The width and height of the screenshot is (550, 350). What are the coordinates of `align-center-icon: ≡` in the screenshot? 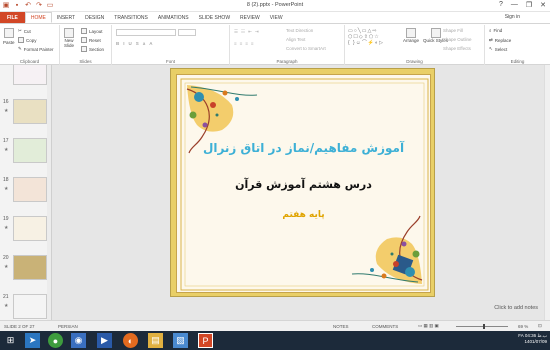 It's located at (241, 43).